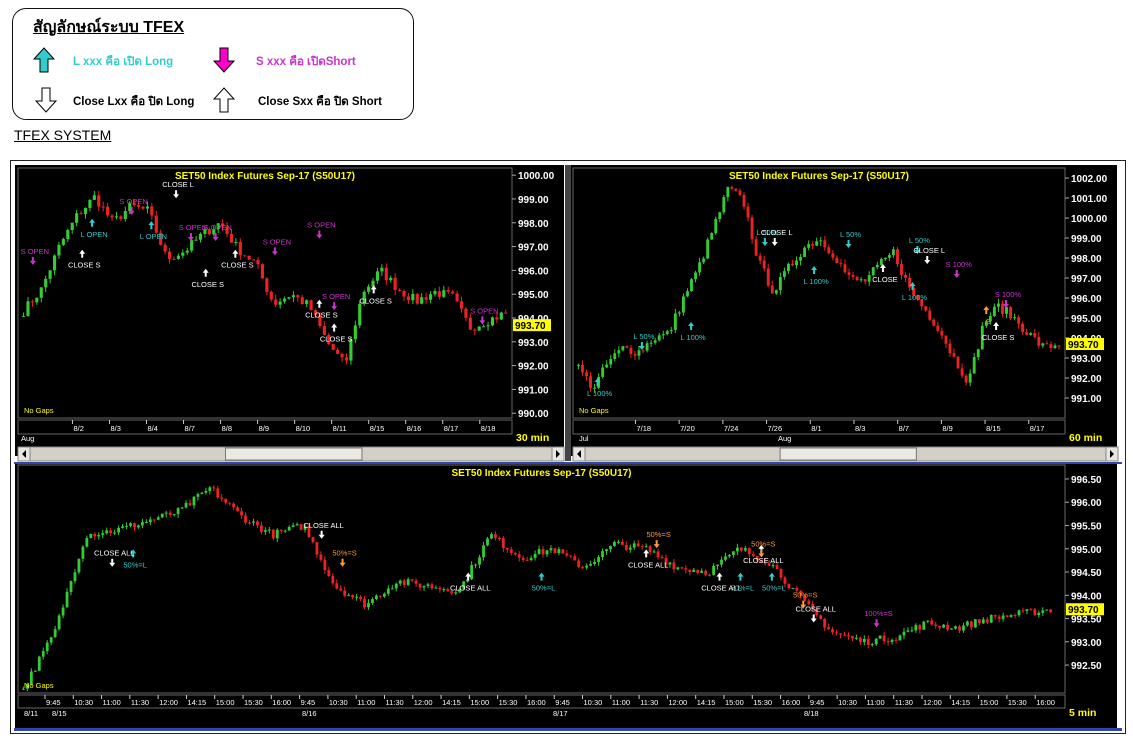  Describe the element at coordinates (536, 702) in the screenshot. I see `x-tick-label: 16:00` at that location.